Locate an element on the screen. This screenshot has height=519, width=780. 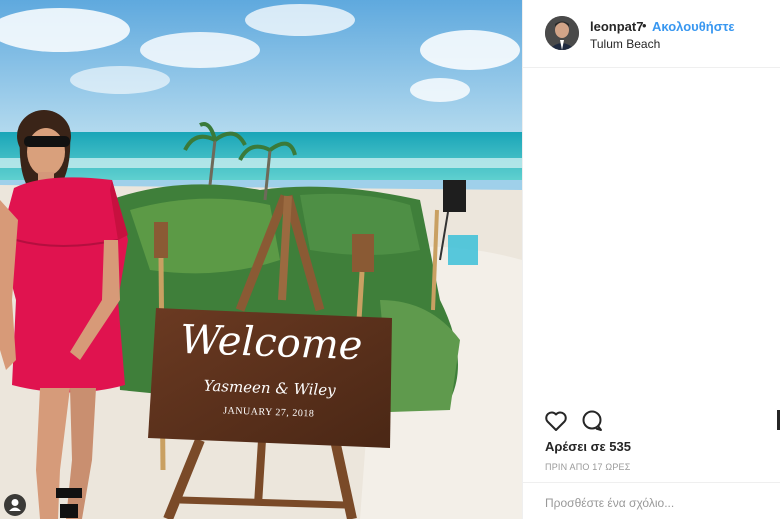
comment-icon is located at coordinates (592, 421).